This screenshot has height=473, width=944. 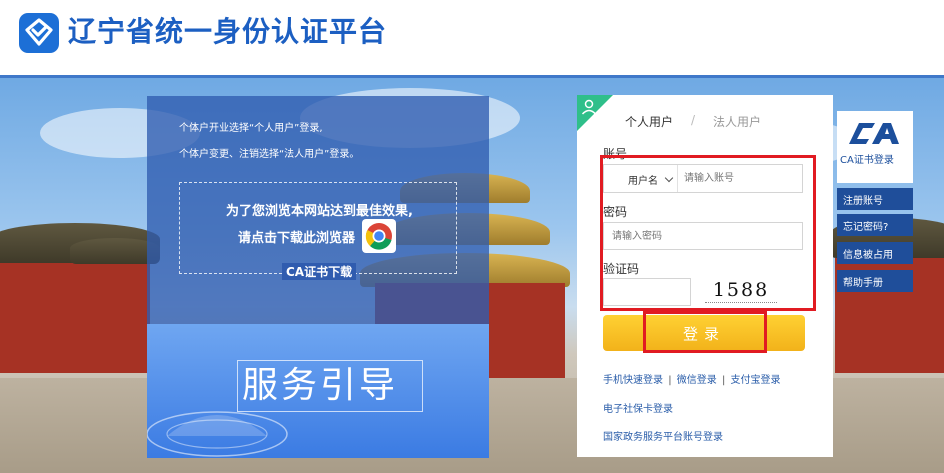 I want to click on account-field: 用户名, so click(x=703, y=178).